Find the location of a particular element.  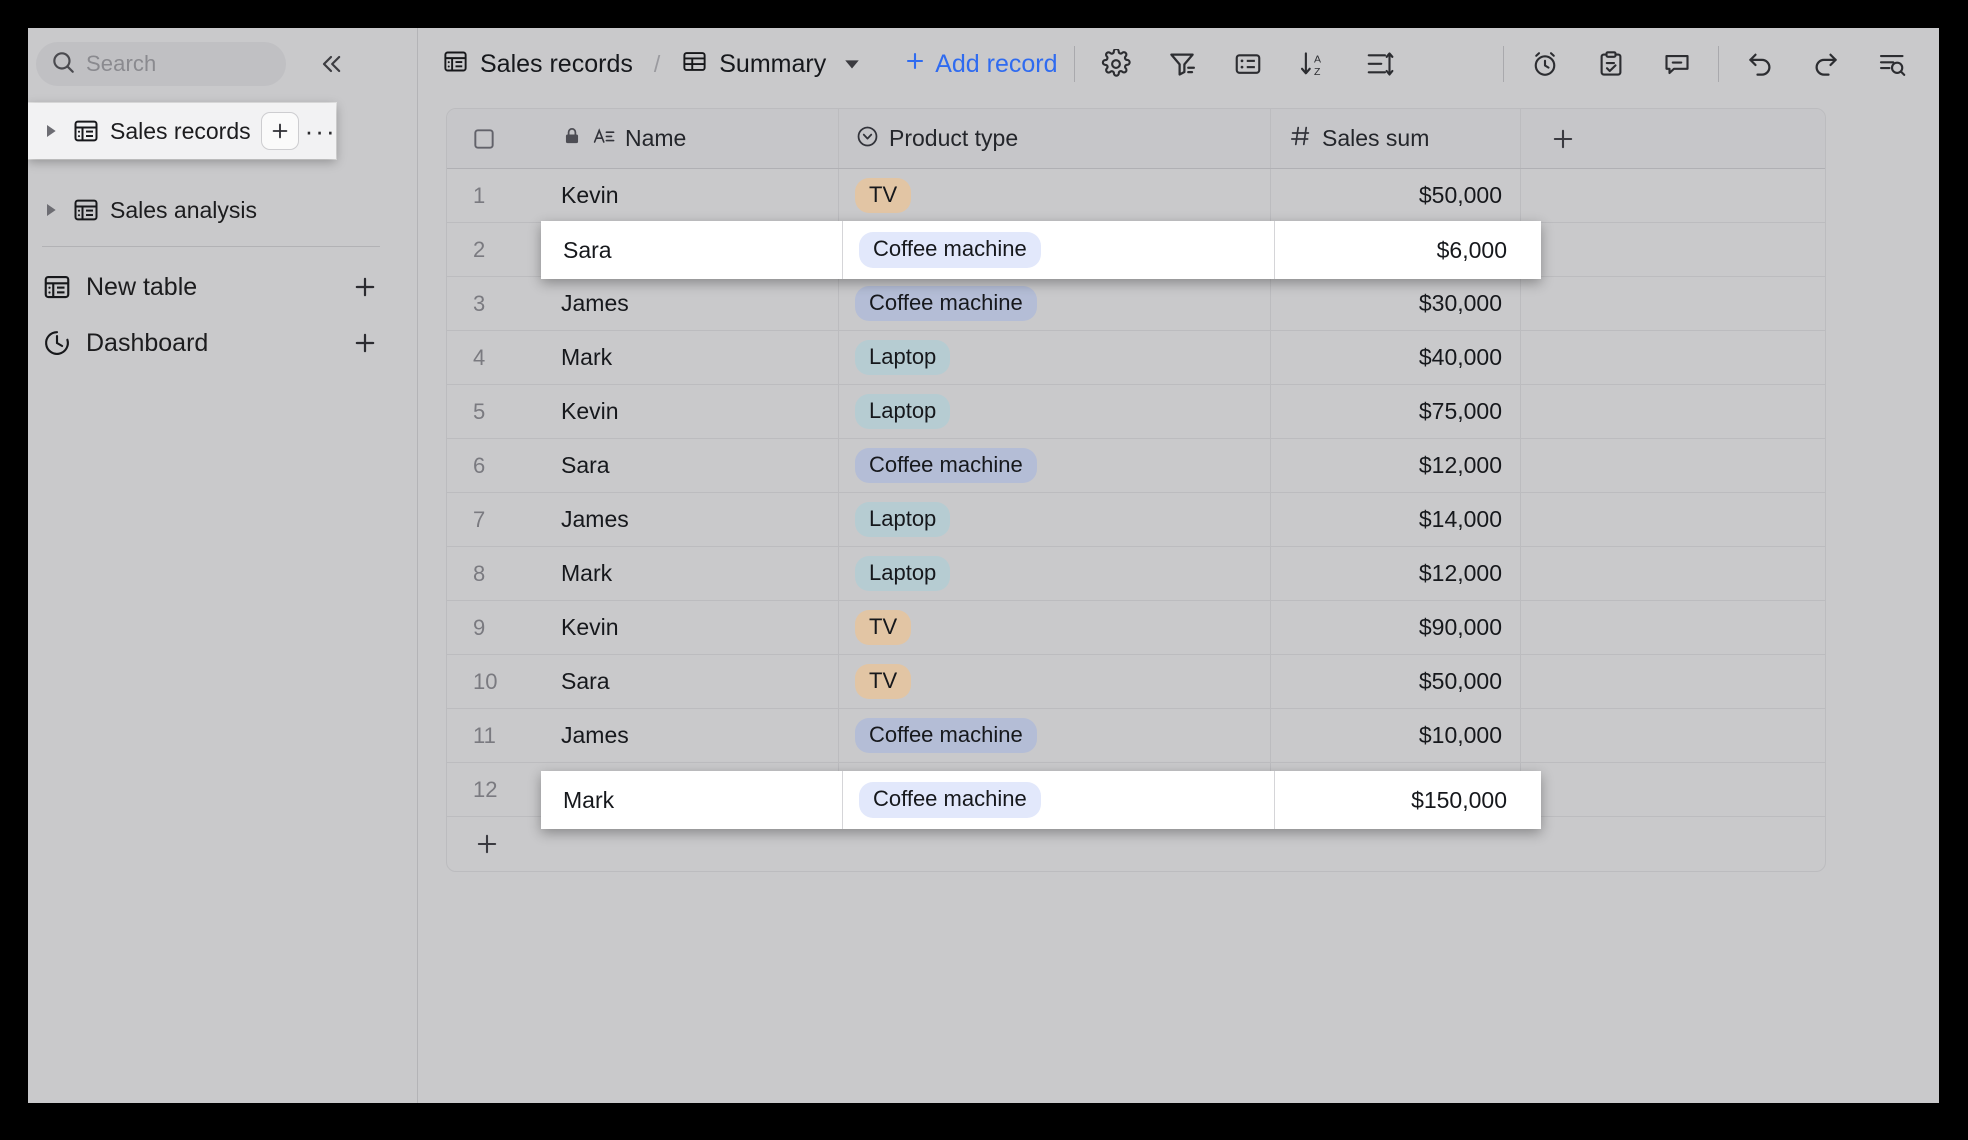

add-record-button: Add record is located at coordinates (980, 64).